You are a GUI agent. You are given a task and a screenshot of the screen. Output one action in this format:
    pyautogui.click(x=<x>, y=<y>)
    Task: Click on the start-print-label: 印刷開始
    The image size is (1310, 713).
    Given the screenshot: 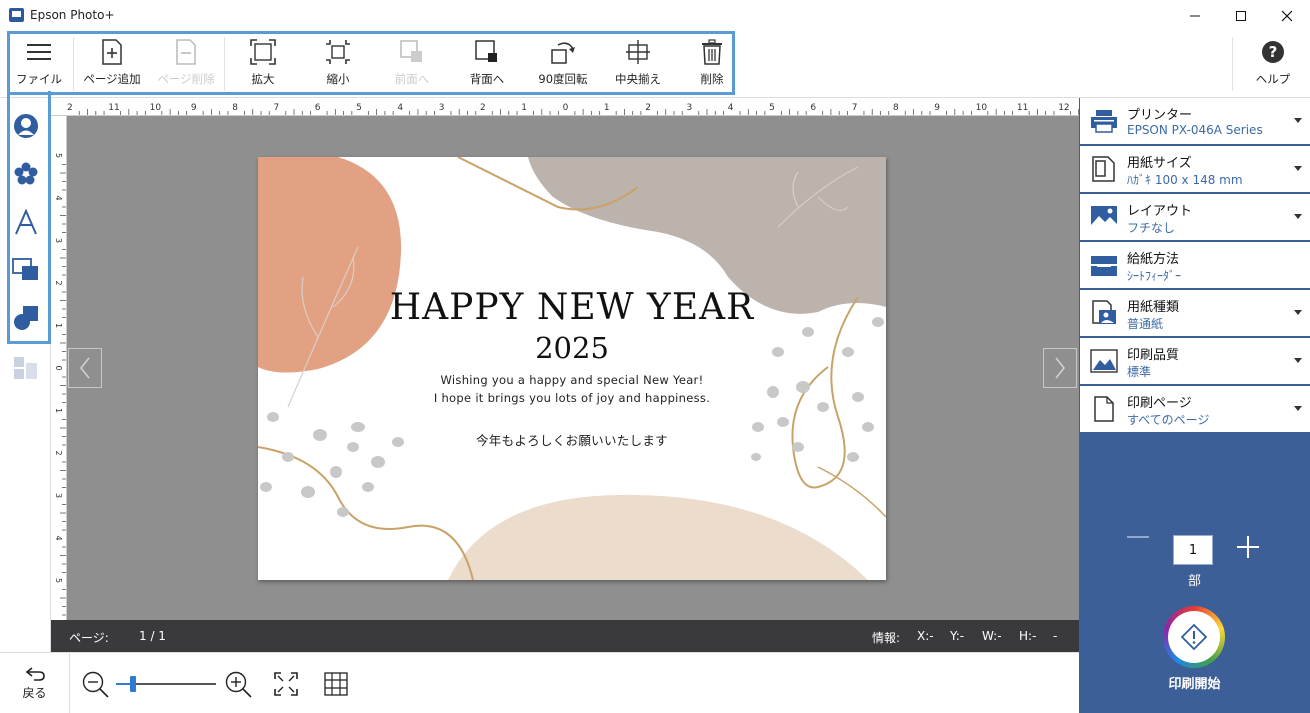 What is the action you would take?
    pyautogui.click(x=1194, y=684)
    